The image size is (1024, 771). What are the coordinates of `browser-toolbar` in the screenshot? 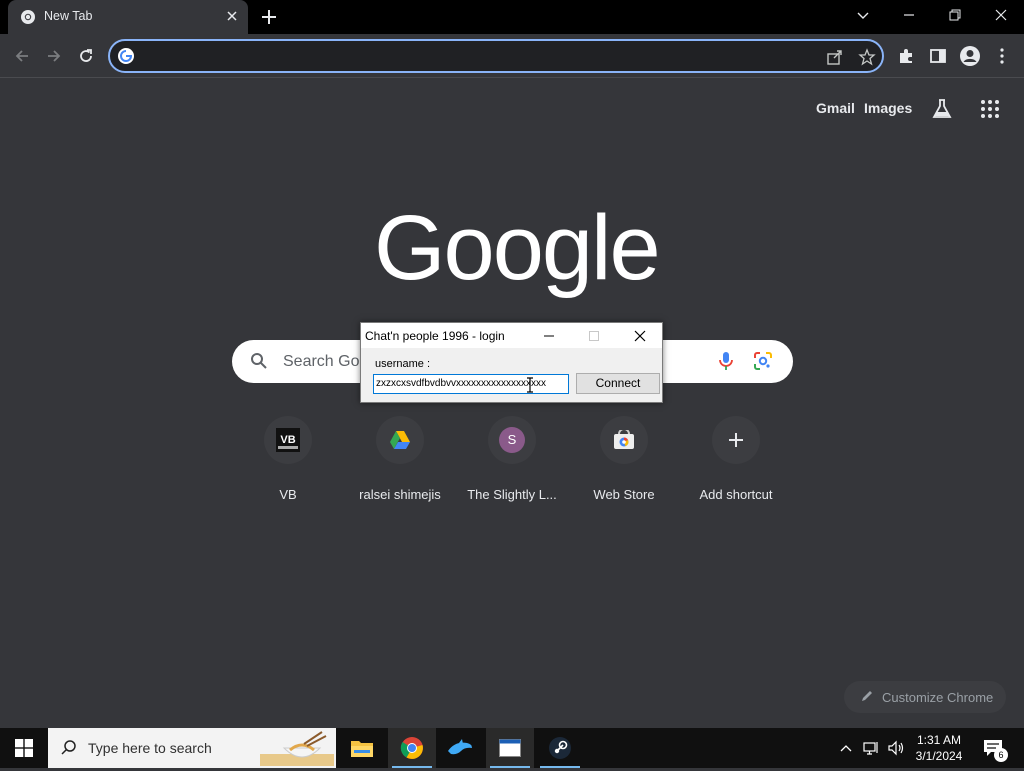 It's located at (512, 56).